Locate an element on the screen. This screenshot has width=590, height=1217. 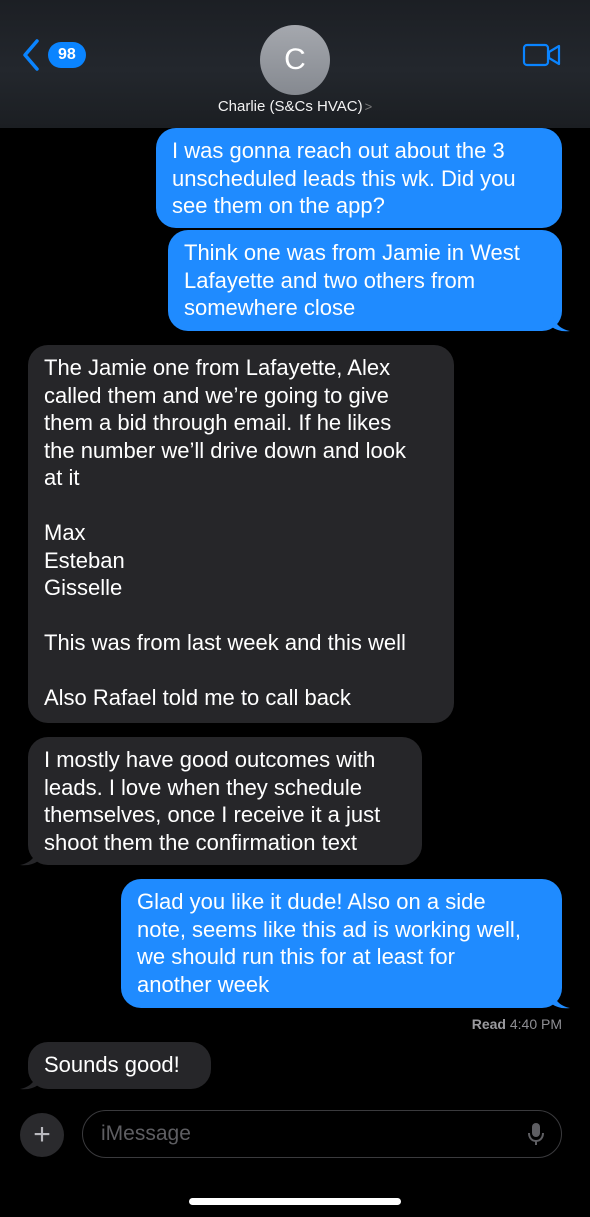
message-bubble-incoming: Sounds good! is located at coordinates (119, 1065).